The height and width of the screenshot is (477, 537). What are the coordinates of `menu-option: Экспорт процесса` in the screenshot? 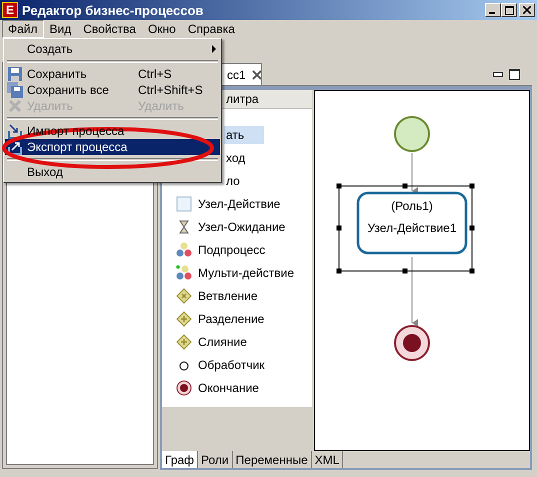 It's located at (112, 147).